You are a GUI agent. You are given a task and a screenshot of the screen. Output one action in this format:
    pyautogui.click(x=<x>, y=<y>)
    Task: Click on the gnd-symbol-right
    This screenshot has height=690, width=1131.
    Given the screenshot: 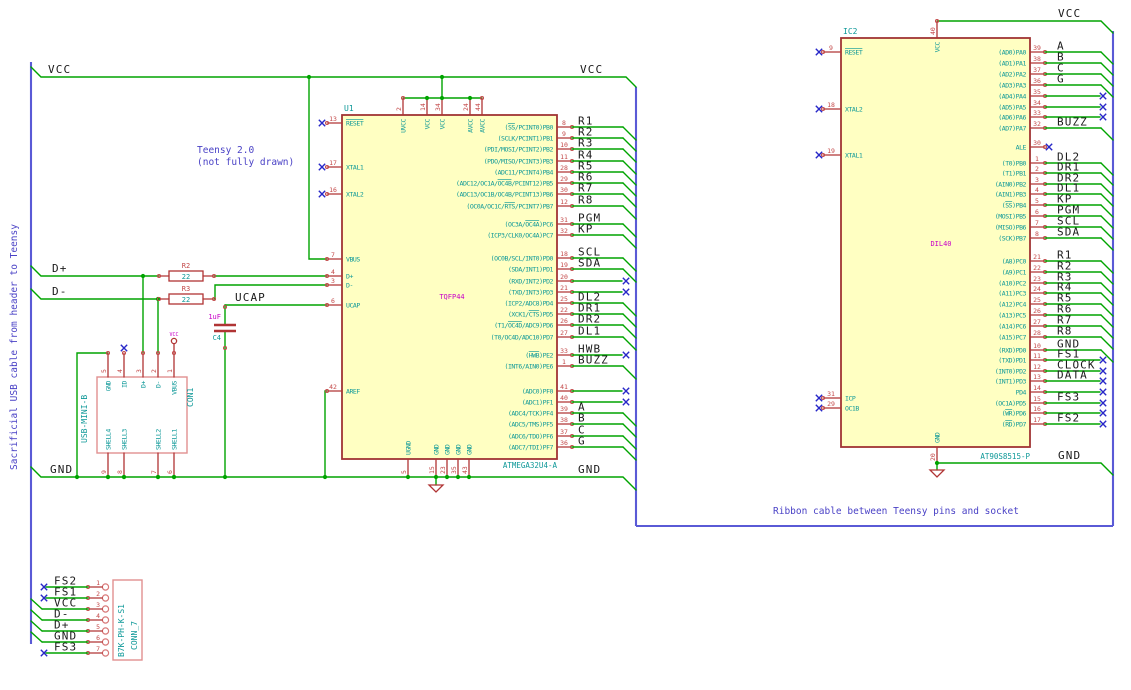 What is the action you would take?
    pyautogui.click(x=937, y=473)
    